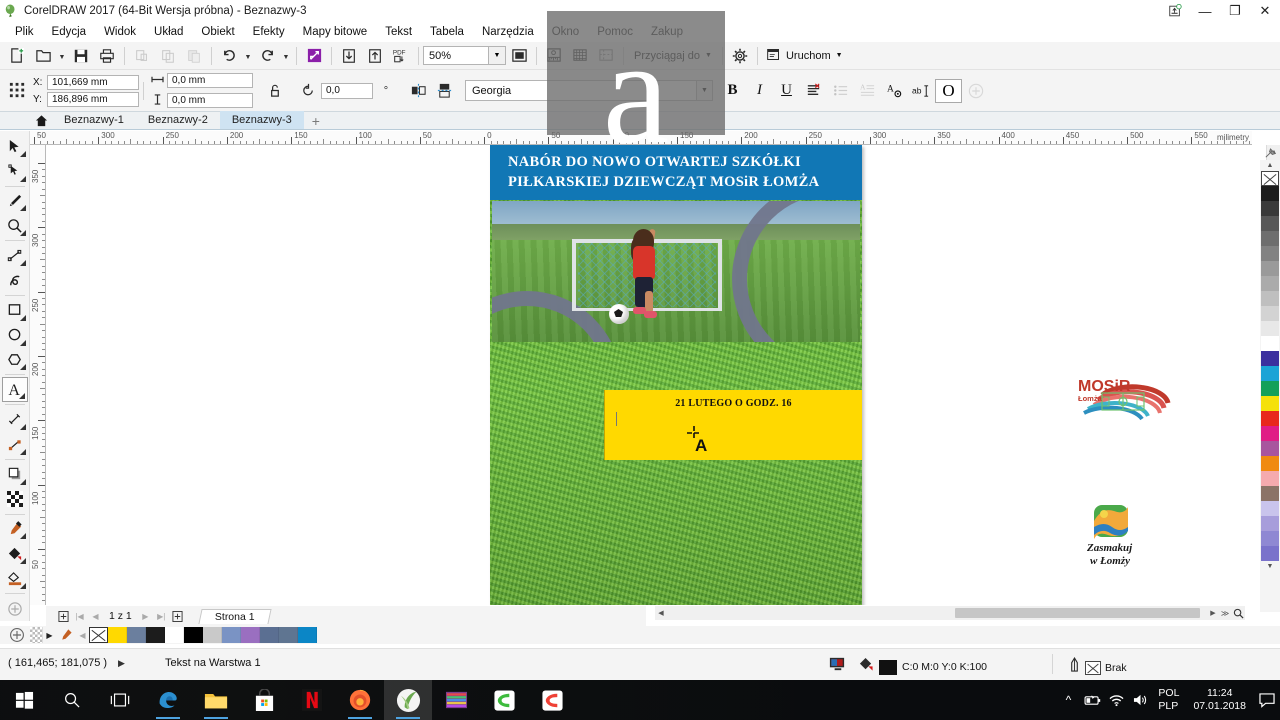  Describe the element at coordinates (82, 635) in the screenshot. I see `palette-scroll-left-icon: ◀` at that location.